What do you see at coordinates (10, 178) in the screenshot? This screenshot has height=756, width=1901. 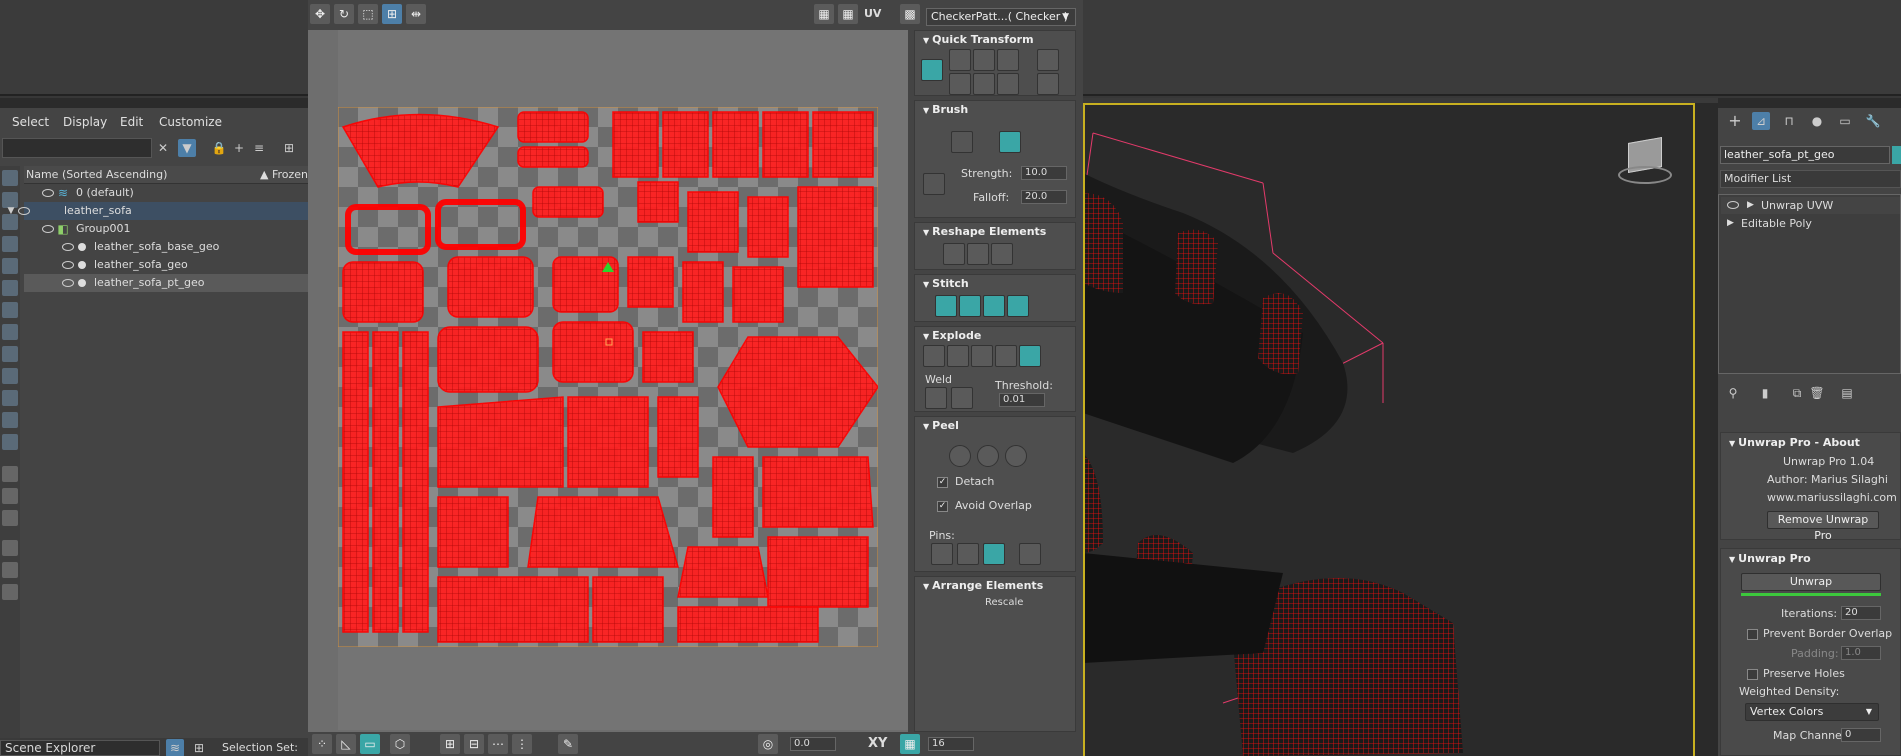 I see `display-all-icon` at bounding box center [10, 178].